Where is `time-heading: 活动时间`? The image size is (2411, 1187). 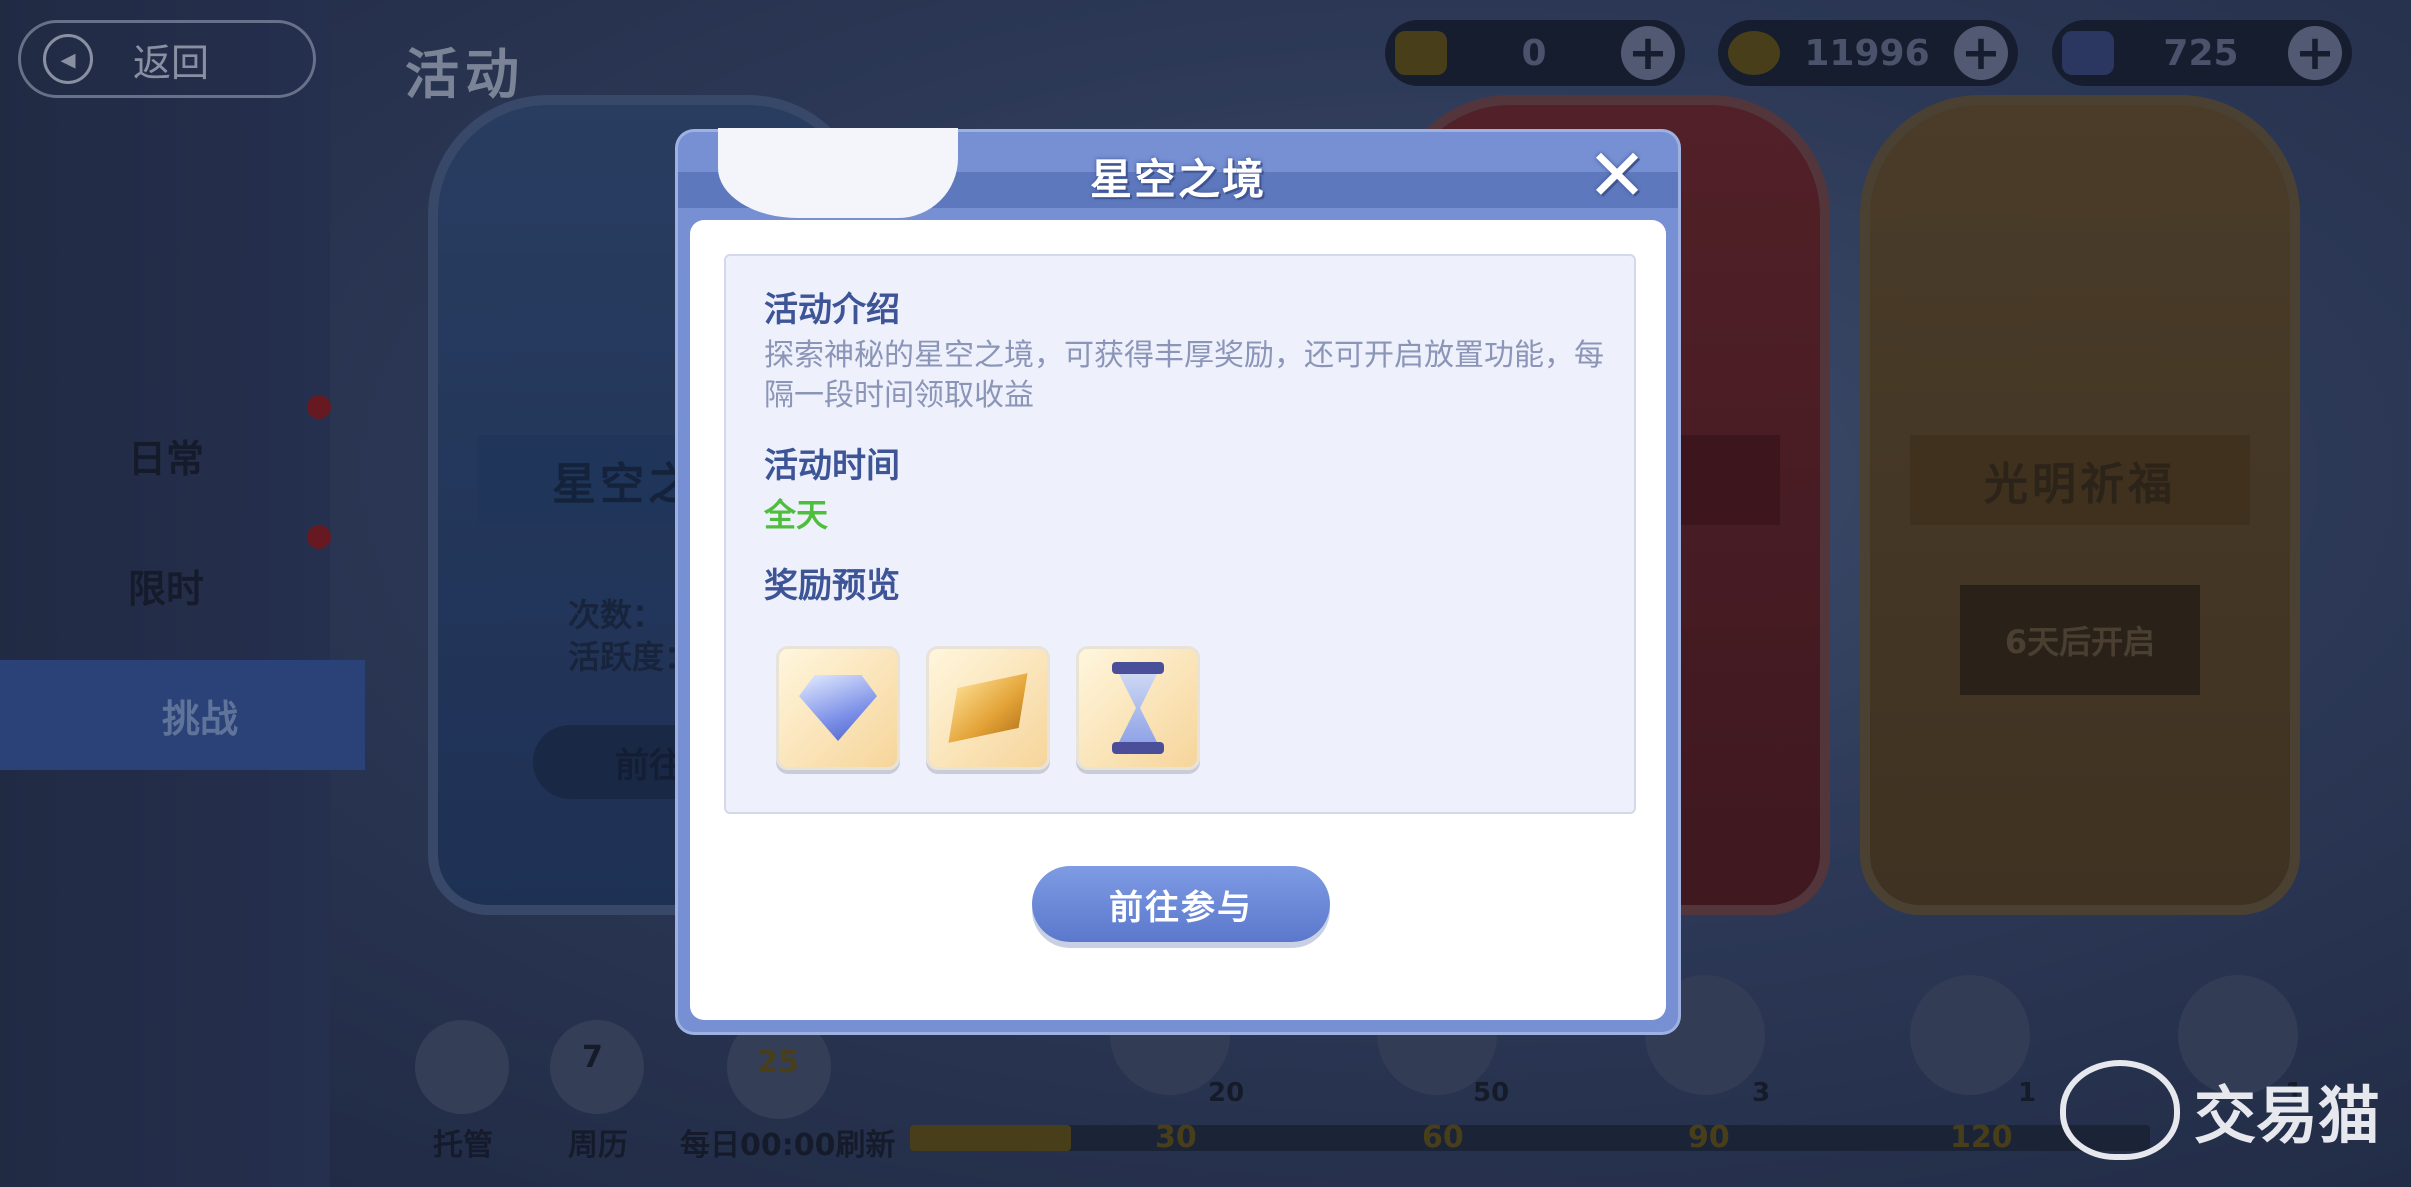 time-heading: 活动时间 is located at coordinates (832, 466).